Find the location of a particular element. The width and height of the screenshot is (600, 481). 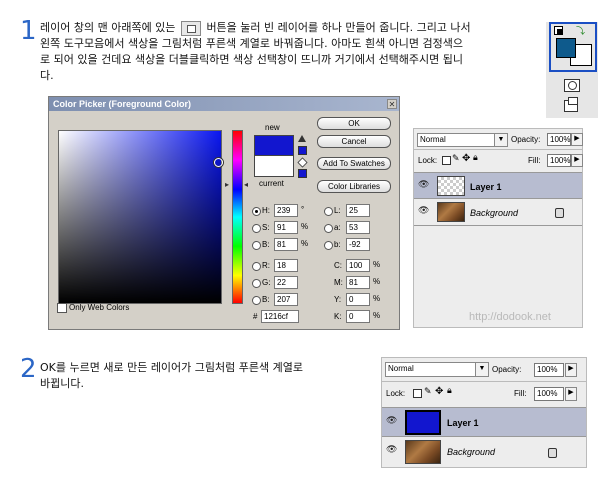

hue-slider is located at coordinates (237, 217).